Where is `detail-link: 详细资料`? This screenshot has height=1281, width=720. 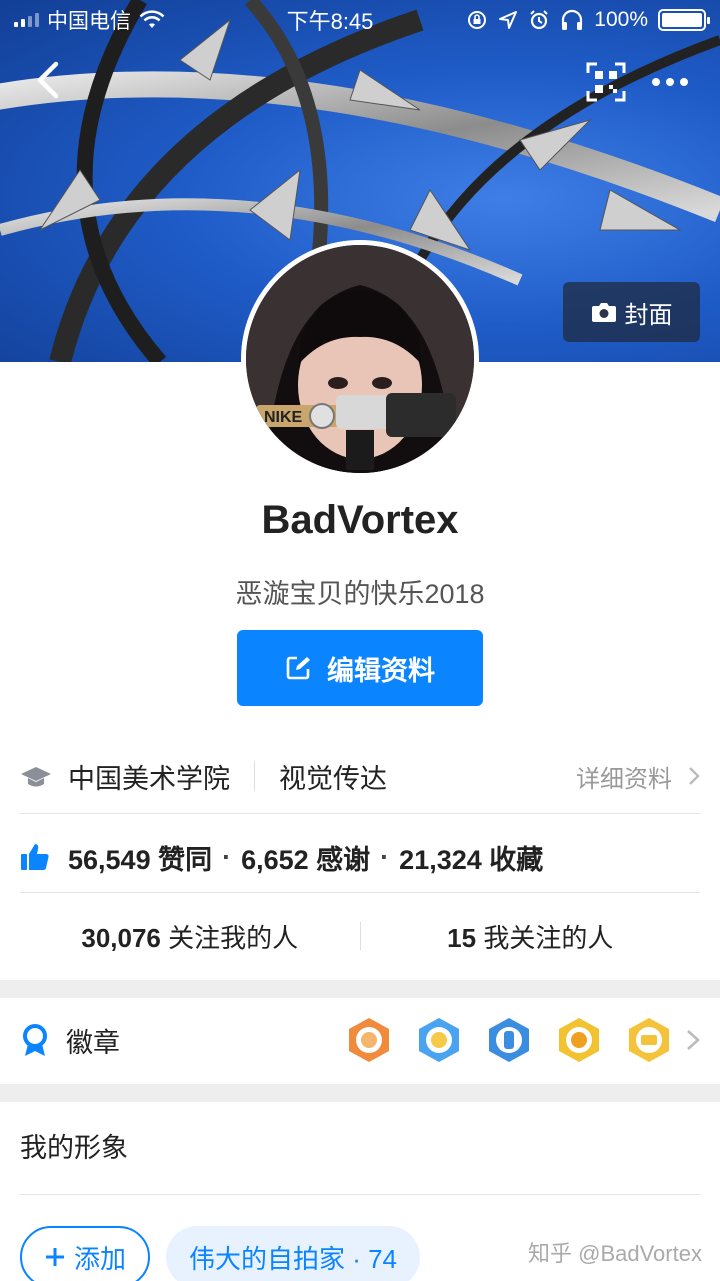
detail-link: 详细资料 is located at coordinates (638, 776).